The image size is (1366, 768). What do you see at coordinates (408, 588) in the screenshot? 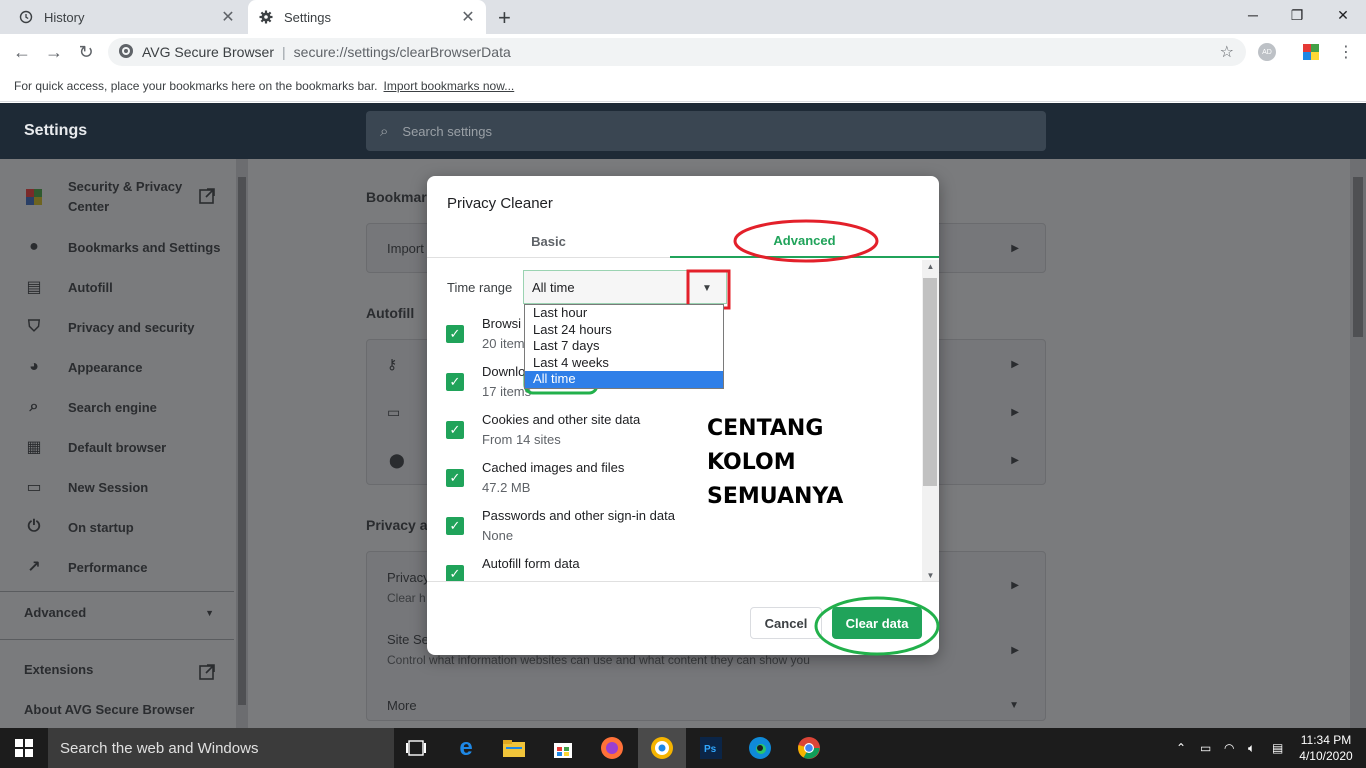
I see `privacy-row: Privacy Clear h` at bounding box center [408, 588].